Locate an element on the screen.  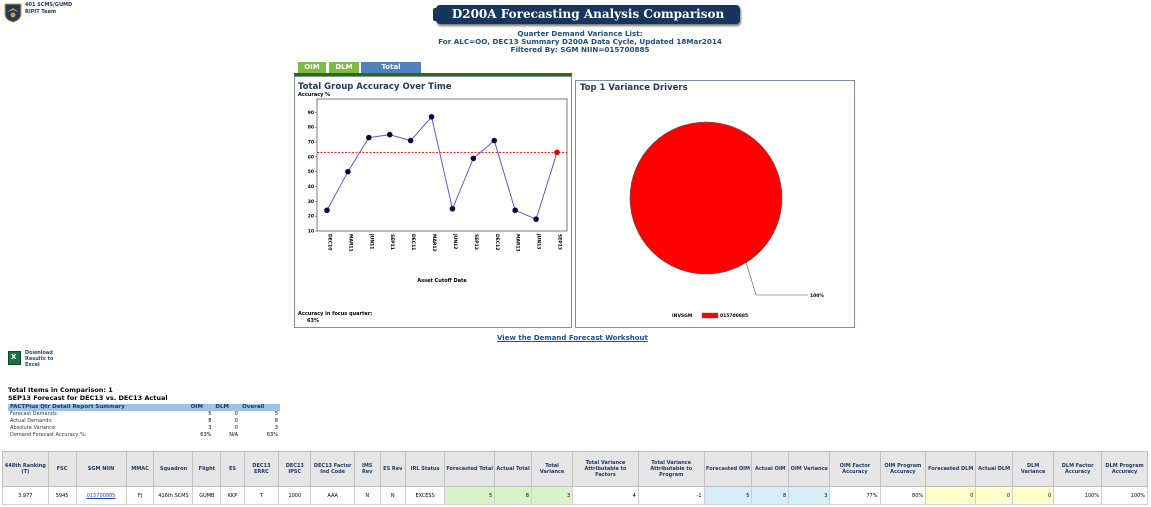
summary-label: Absolute Variance: is located at coordinates (33, 428).